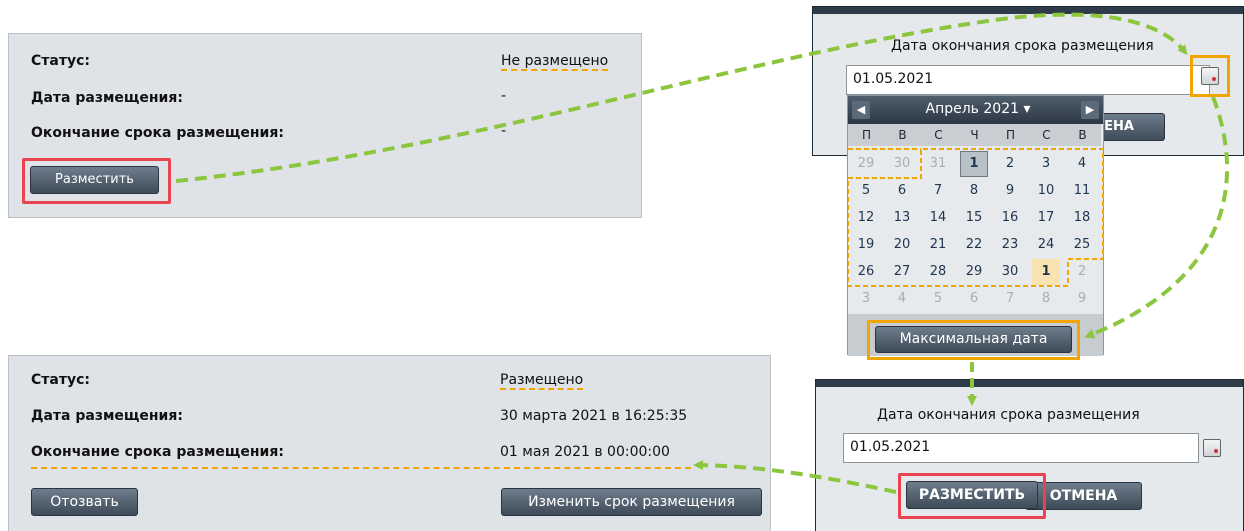 This screenshot has height=531, width=1244. What do you see at coordinates (1090, 110) in the screenshot?
I see `next-month-icon: ▶` at bounding box center [1090, 110].